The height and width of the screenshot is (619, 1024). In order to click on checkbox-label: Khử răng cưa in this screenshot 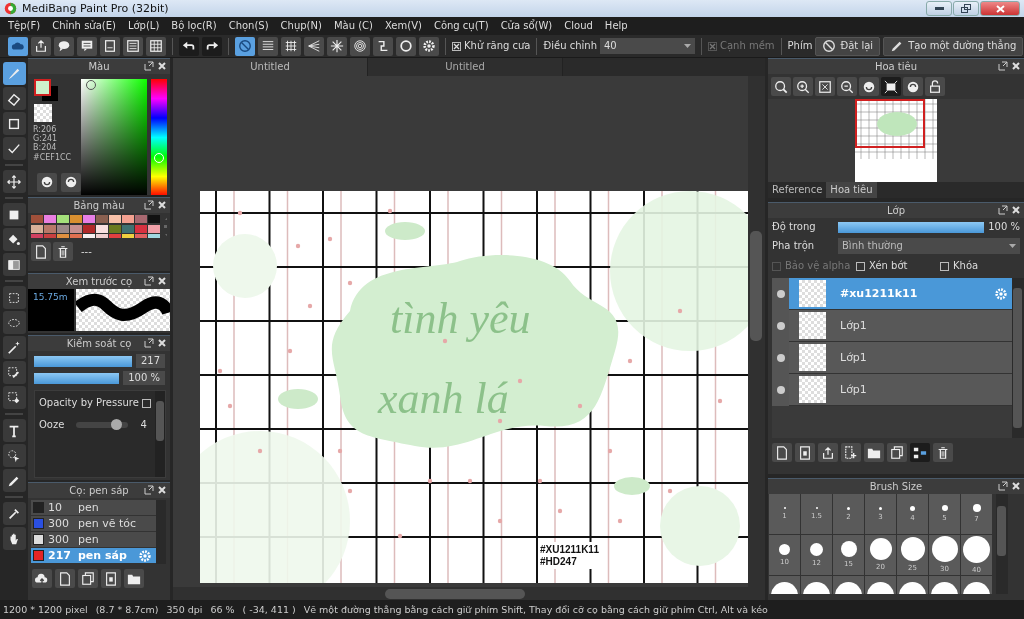, I will do `click(497, 46)`.